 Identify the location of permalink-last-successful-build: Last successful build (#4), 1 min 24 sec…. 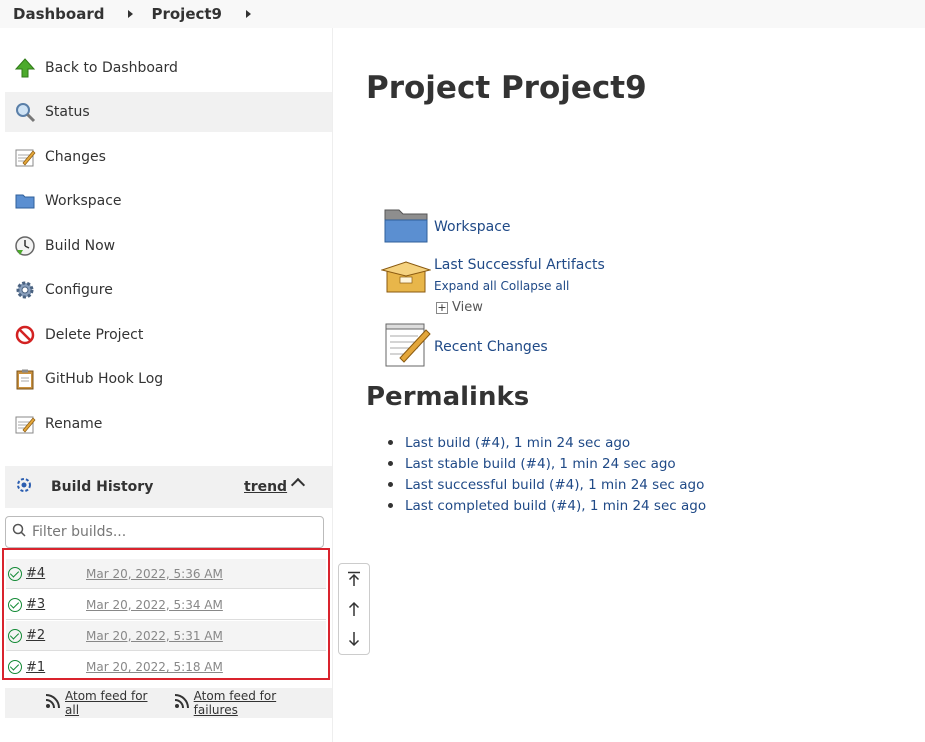
(554, 485).